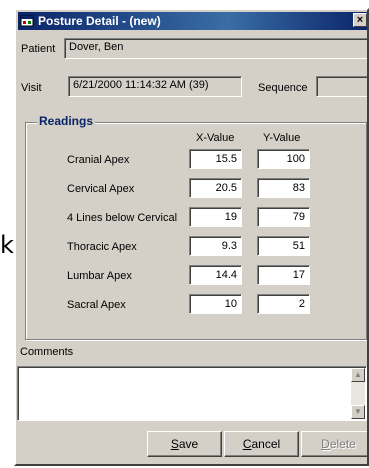 Image resolution: width=369 pixels, height=468 pixels. I want to click on save-button: Save, so click(184, 444).